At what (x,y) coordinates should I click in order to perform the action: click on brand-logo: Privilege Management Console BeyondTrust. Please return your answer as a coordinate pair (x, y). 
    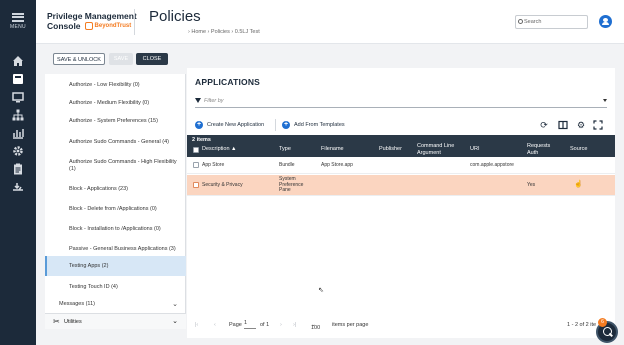
    Looking at the image, I should click on (92, 21).